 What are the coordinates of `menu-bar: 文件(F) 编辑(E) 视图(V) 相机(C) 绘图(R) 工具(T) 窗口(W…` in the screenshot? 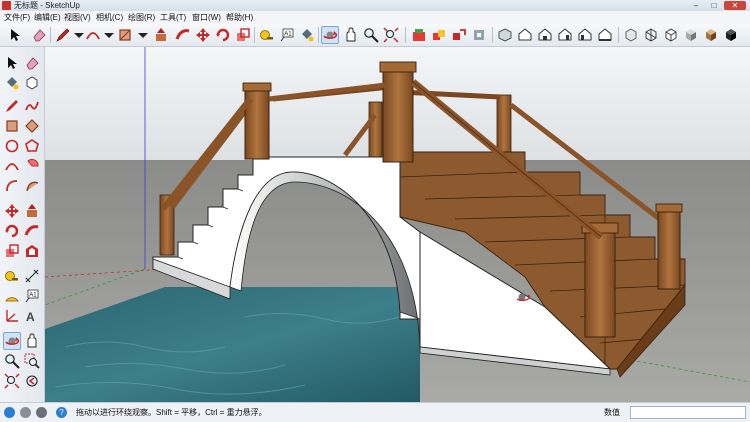 It's located at (375, 18).